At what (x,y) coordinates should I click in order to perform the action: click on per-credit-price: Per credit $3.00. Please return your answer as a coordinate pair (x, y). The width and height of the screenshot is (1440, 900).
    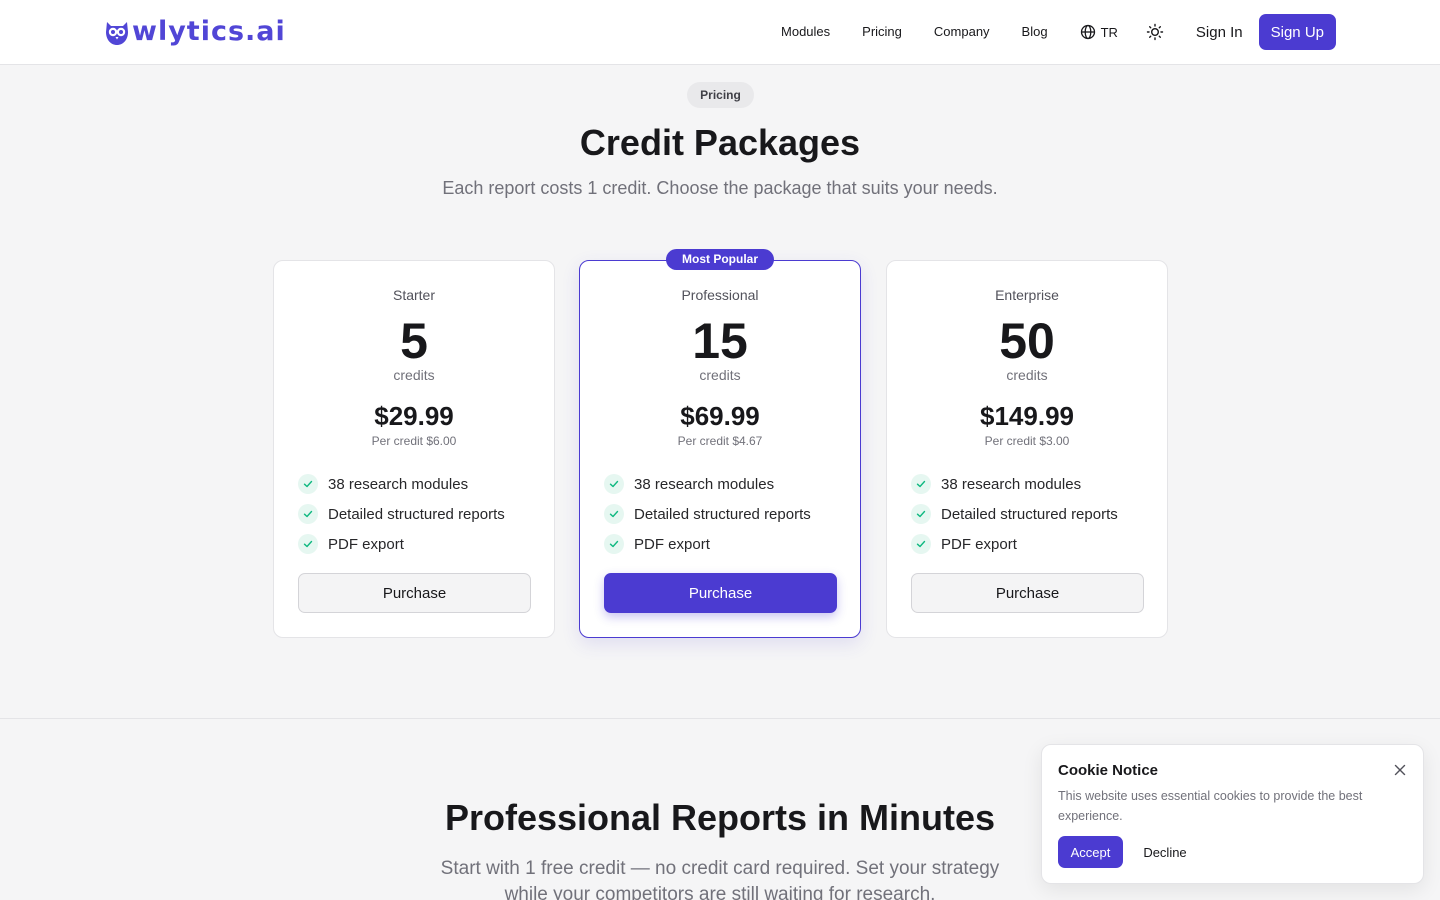
    Looking at the image, I should click on (1027, 441).